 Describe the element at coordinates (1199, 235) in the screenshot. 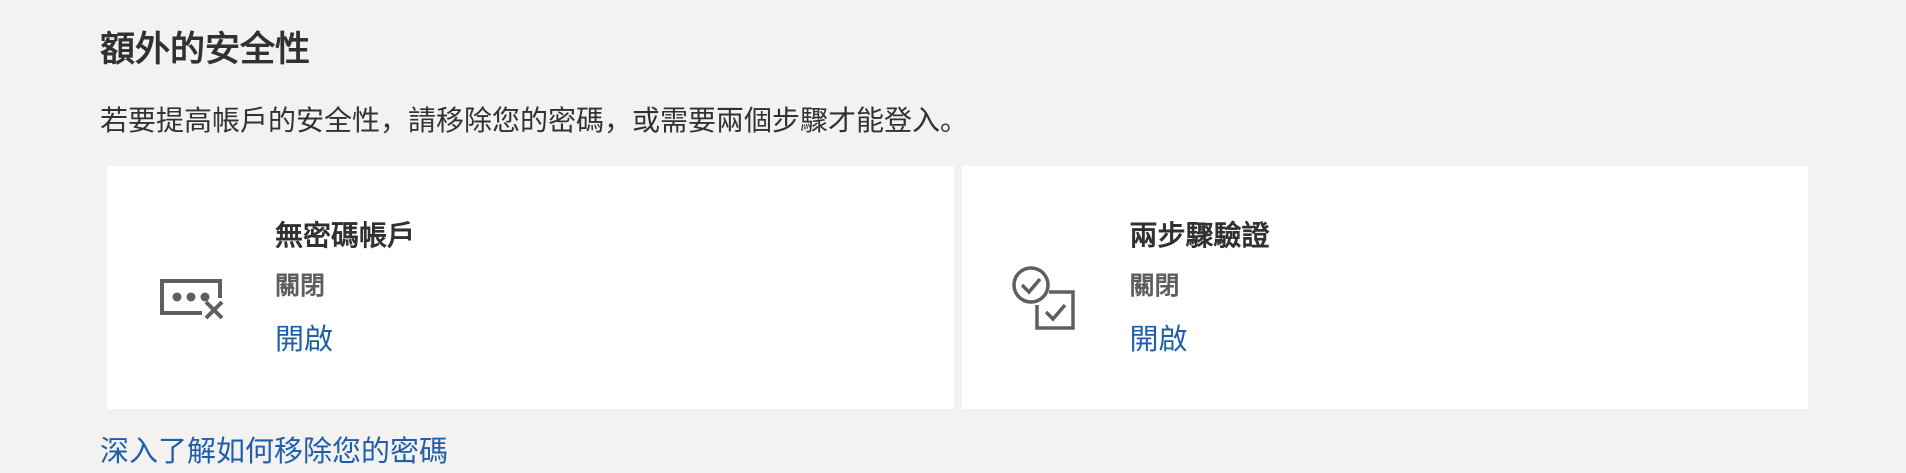

I see `two-step-verification-title: 兩步驟驗證` at that location.